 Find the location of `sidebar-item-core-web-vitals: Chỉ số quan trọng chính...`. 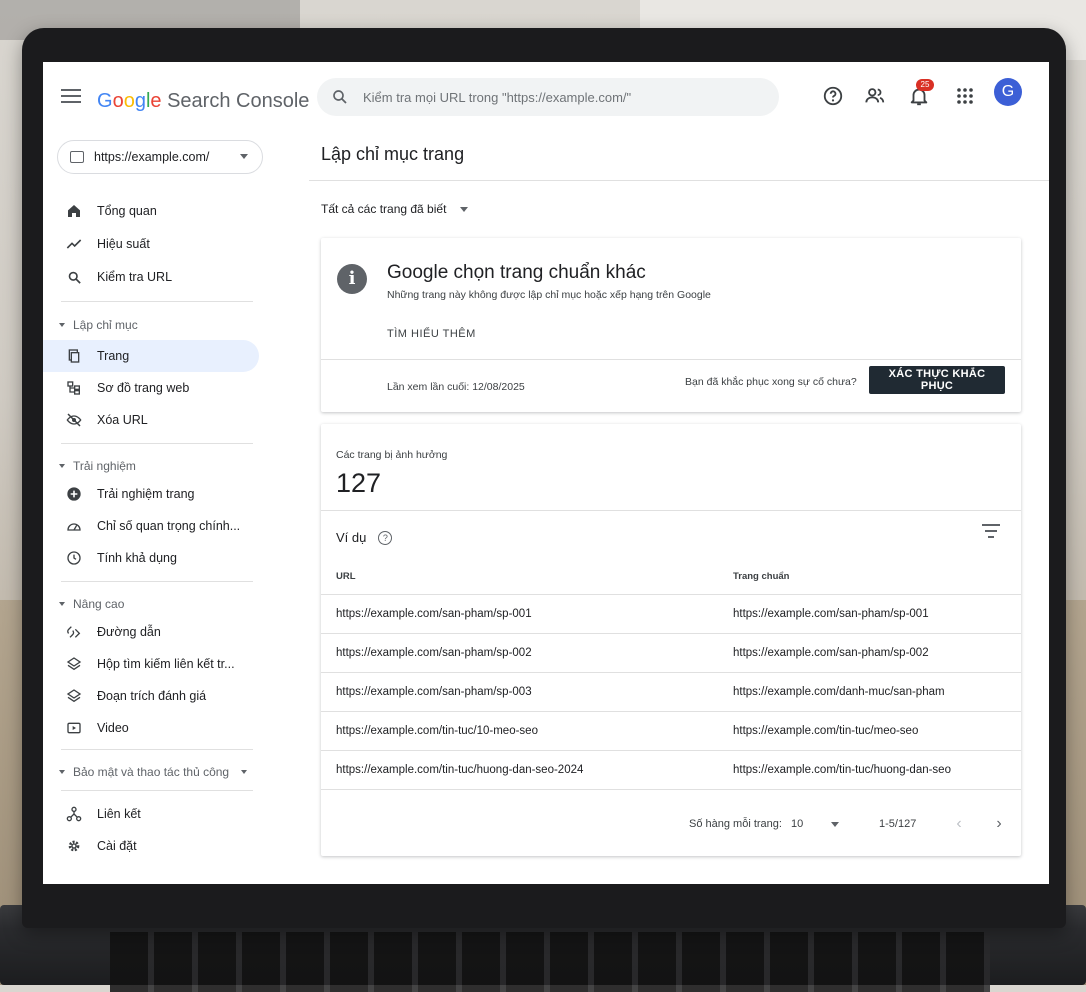

sidebar-item-core-web-vitals: Chỉ số quan trọng chính... is located at coordinates (151, 526).